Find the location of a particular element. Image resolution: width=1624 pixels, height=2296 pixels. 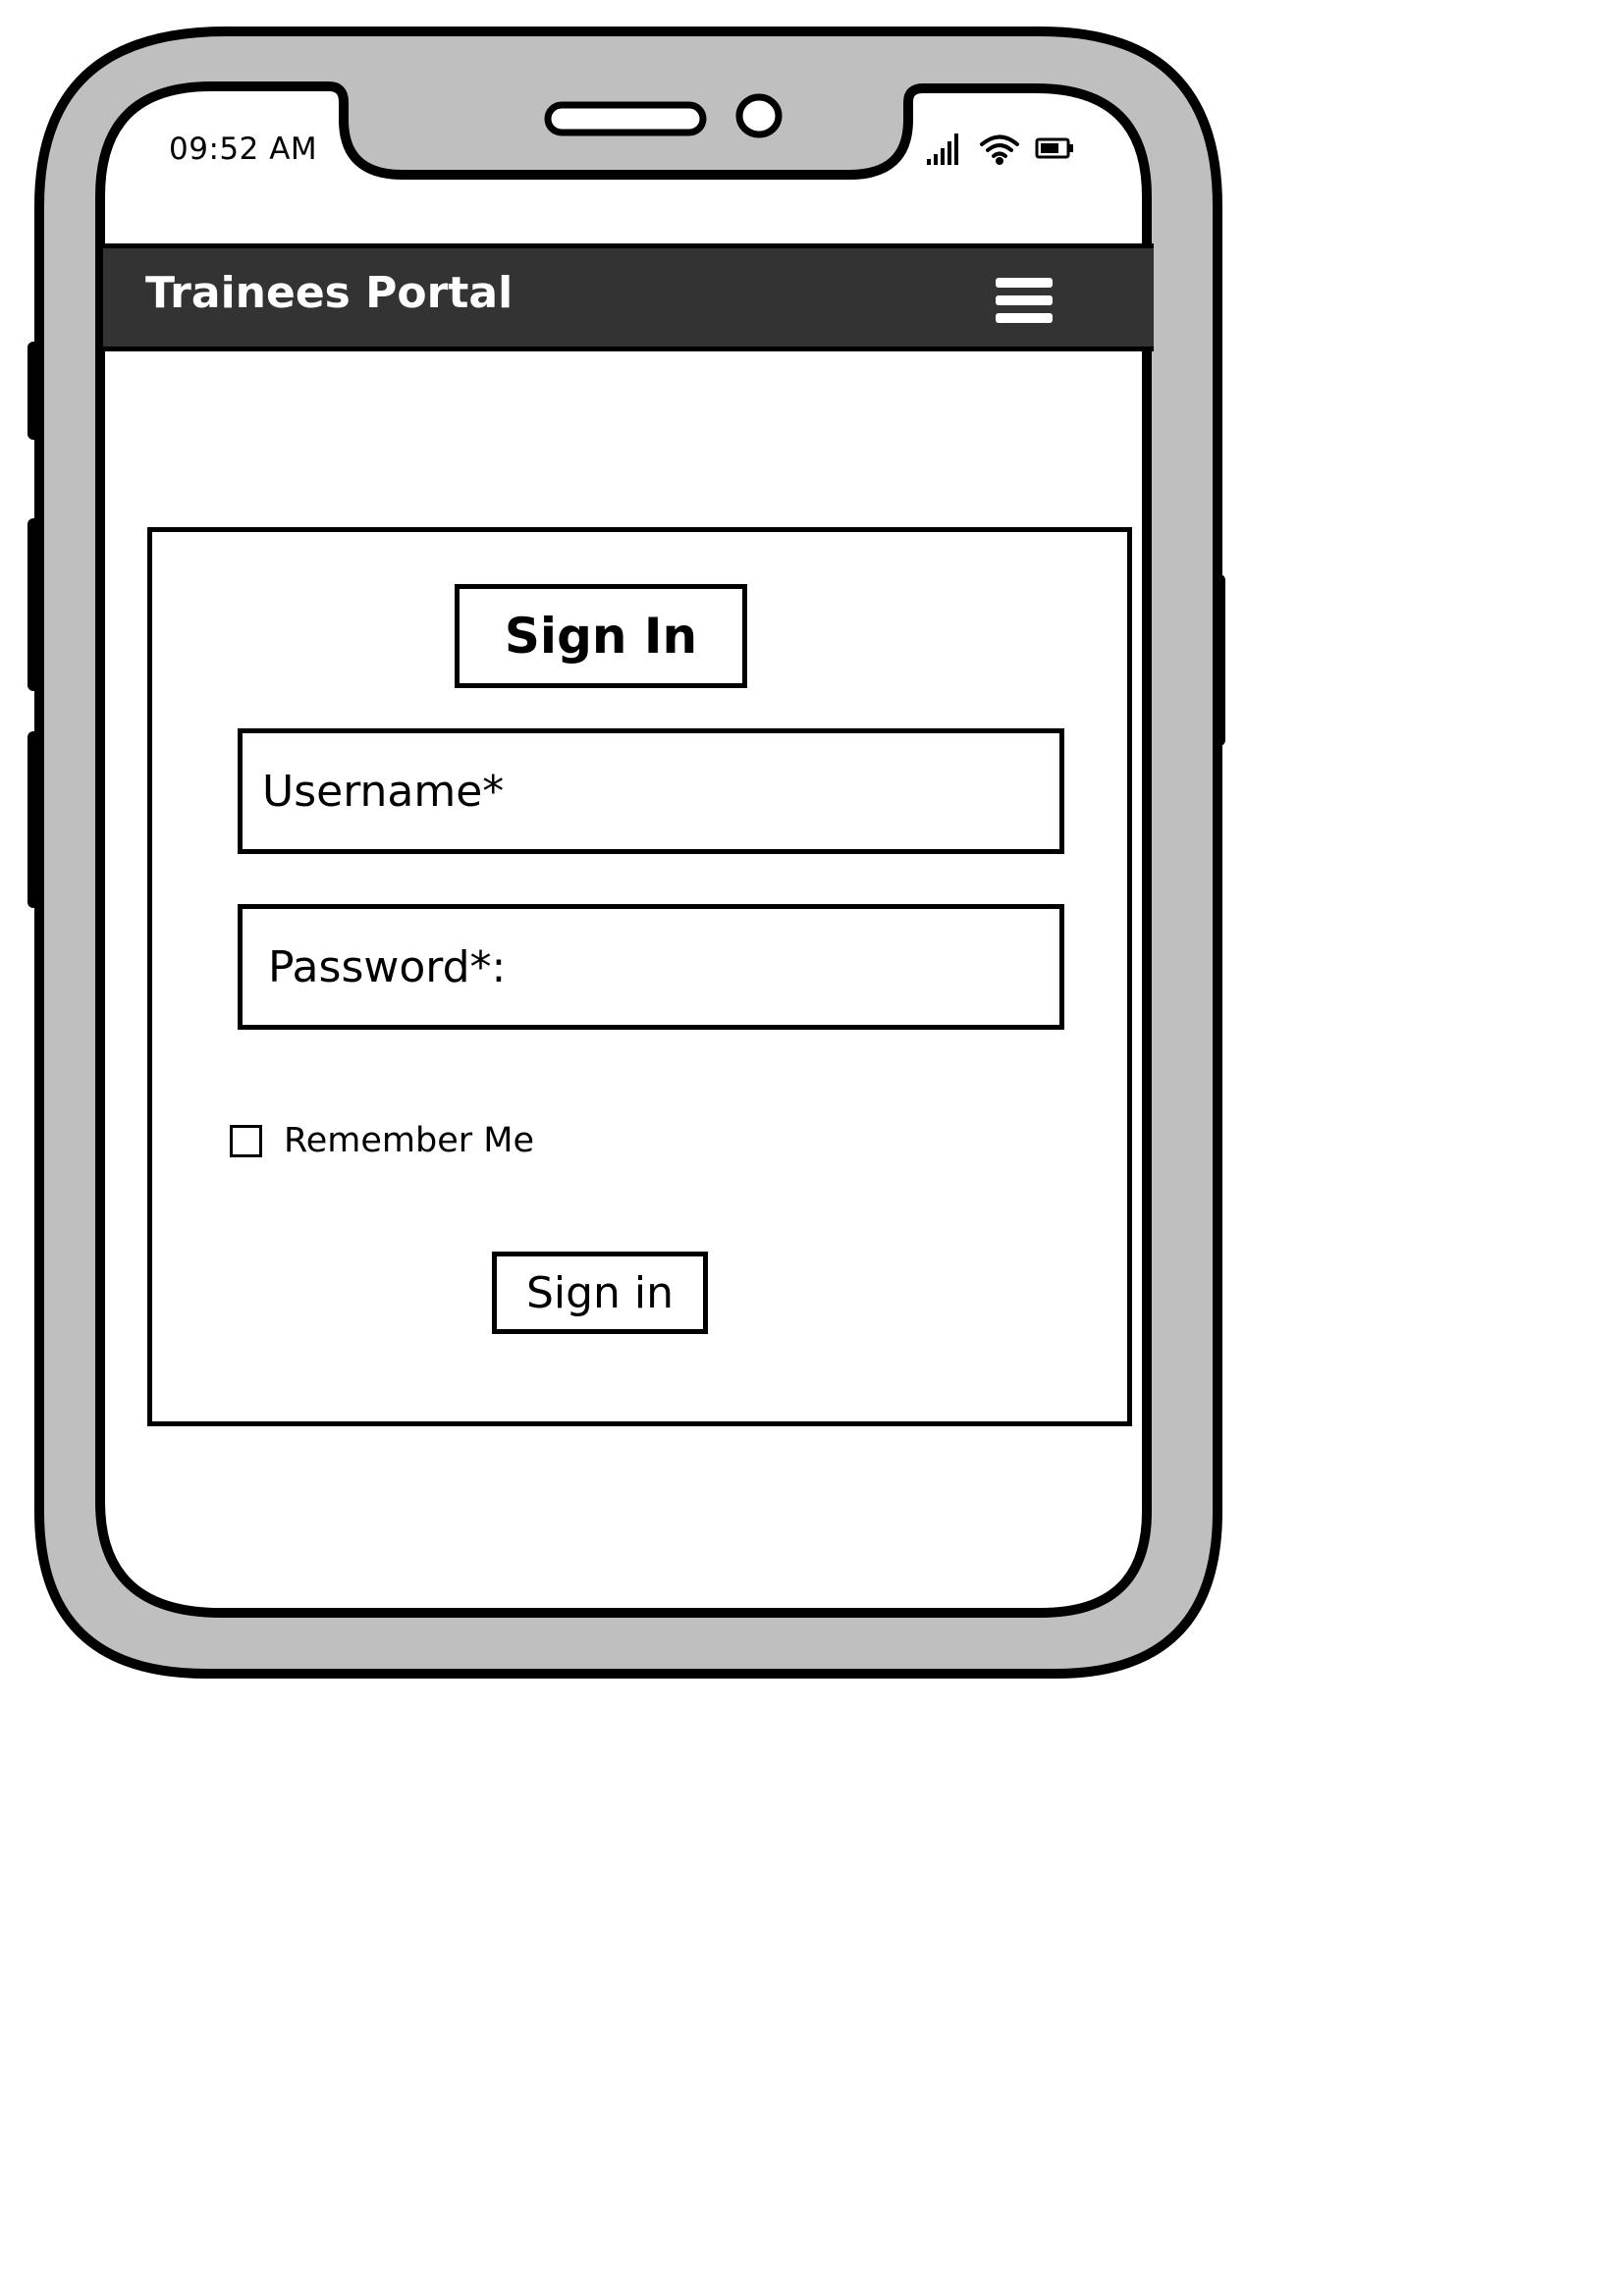

sign-in-button: Sign in is located at coordinates (600, 1293).